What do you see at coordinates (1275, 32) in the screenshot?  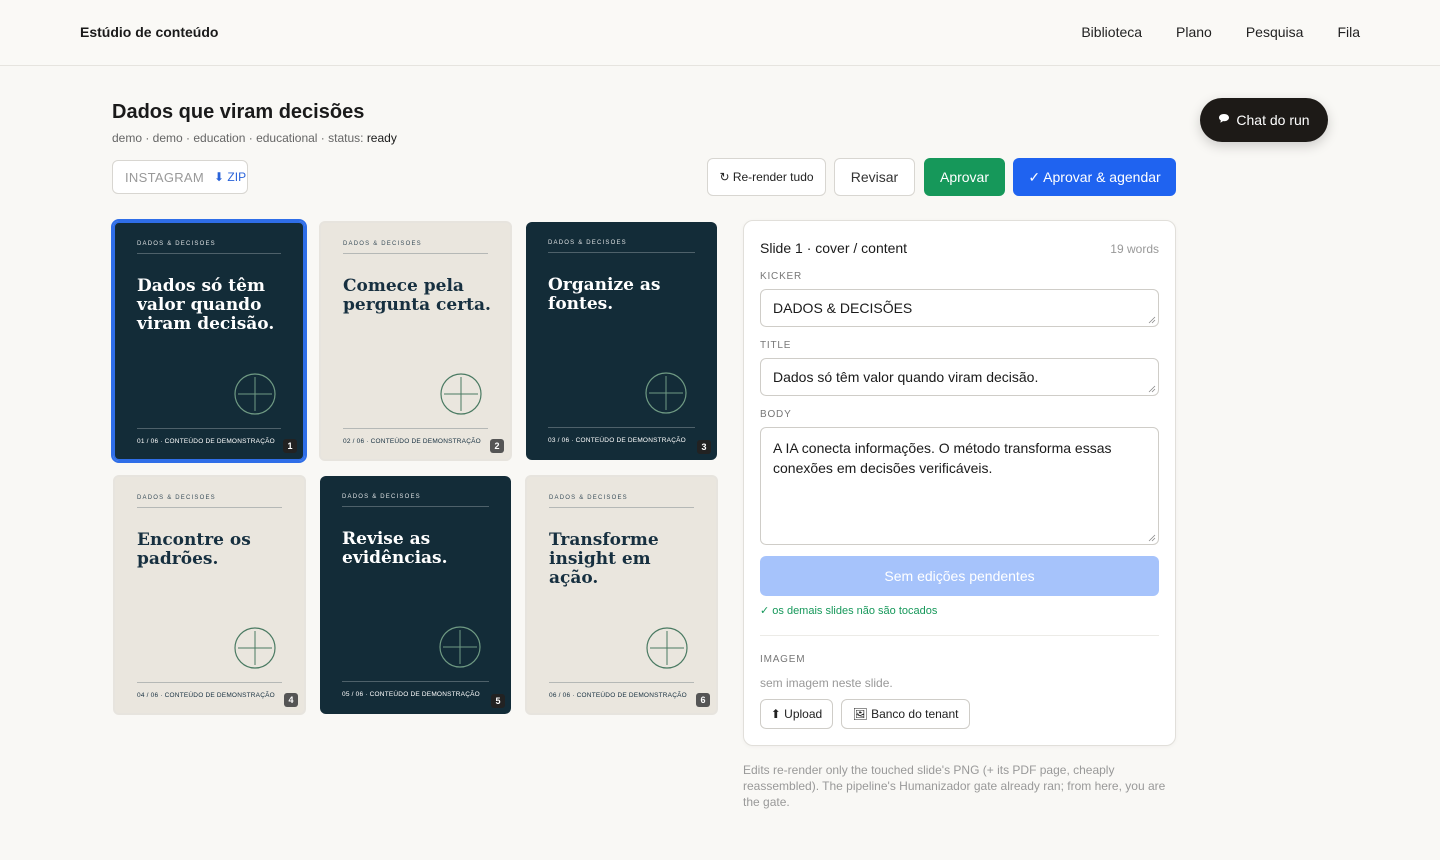 I see `nav-pesquisa: Pesquisa` at bounding box center [1275, 32].